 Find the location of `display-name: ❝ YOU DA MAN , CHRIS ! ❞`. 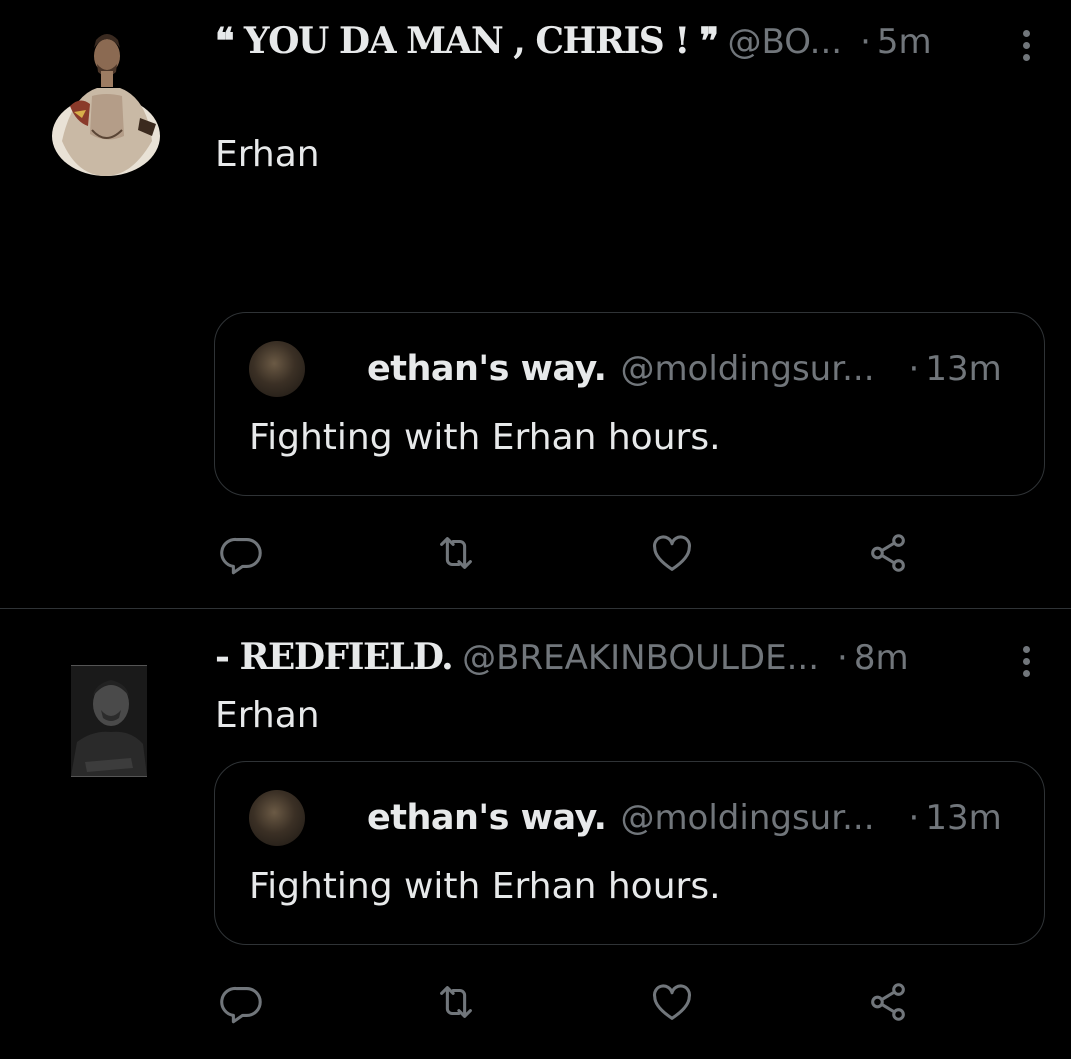

display-name: ❝ YOU DA MAN , CHRIS ! ❞ is located at coordinates (467, 41).